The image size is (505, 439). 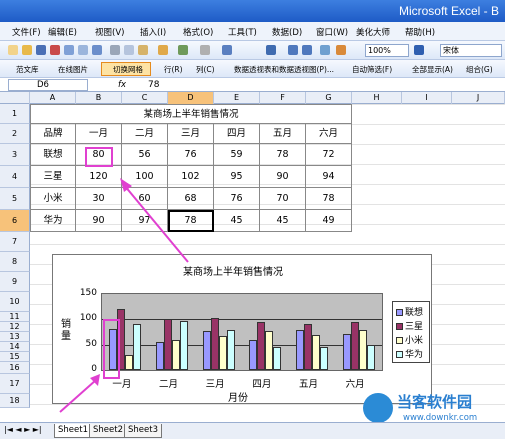 I want to click on watermark-name: 当客软件园, so click(x=435, y=402).